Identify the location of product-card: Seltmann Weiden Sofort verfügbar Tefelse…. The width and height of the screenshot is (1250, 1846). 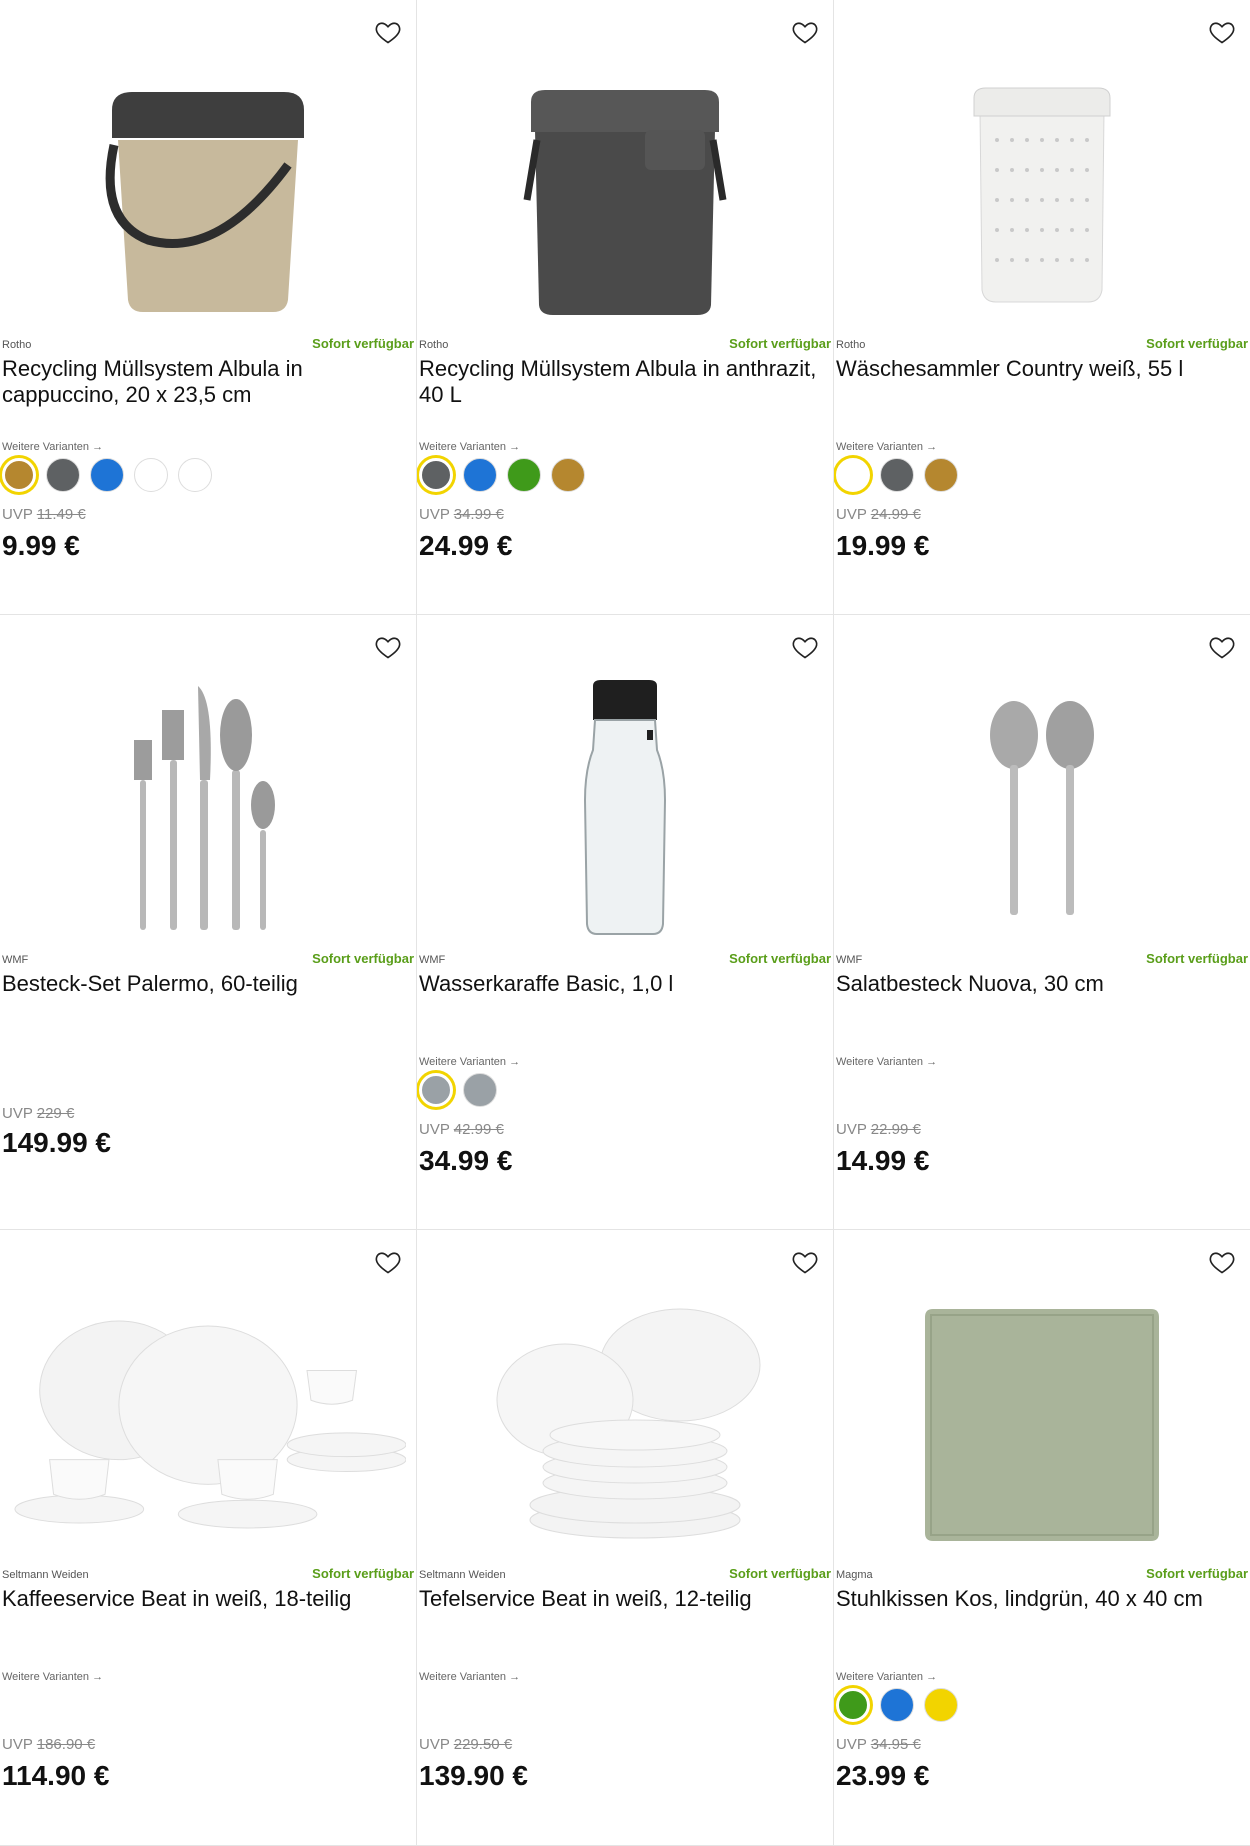
(625, 1538).